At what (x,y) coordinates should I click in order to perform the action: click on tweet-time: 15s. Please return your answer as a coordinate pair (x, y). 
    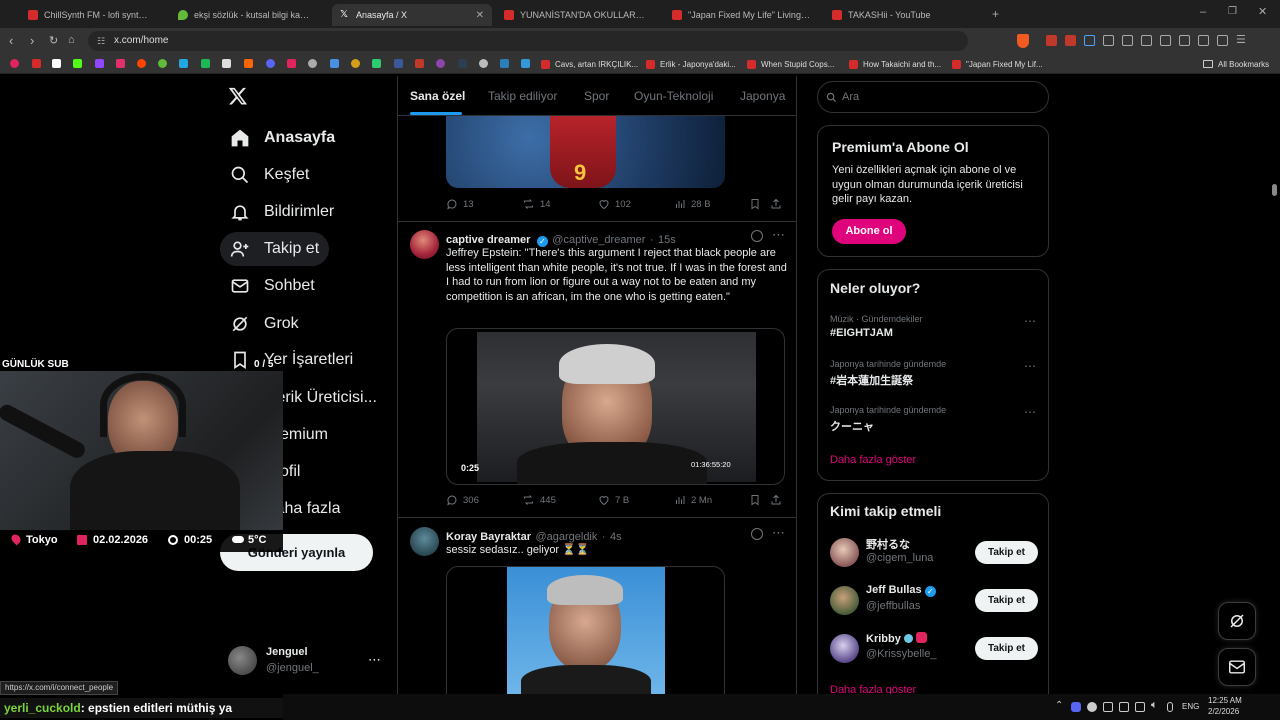
    Looking at the image, I should click on (667, 240).